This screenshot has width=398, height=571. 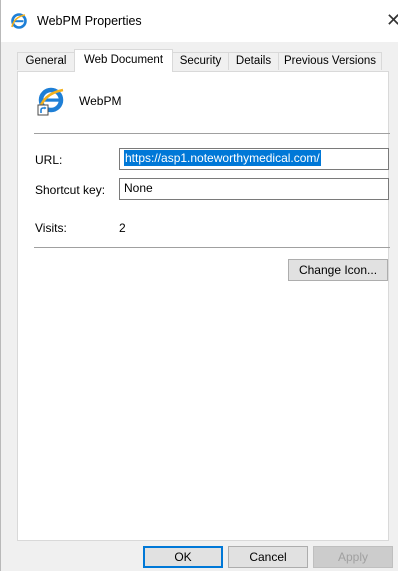 What do you see at coordinates (51, 228) in the screenshot?
I see `visits-label: Visits:` at bounding box center [51, 228].